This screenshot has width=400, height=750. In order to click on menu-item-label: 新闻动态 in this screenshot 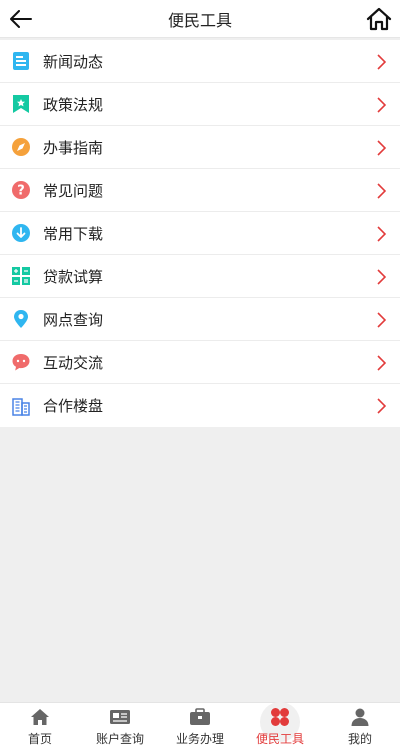, I will do `click(73, 61)`.